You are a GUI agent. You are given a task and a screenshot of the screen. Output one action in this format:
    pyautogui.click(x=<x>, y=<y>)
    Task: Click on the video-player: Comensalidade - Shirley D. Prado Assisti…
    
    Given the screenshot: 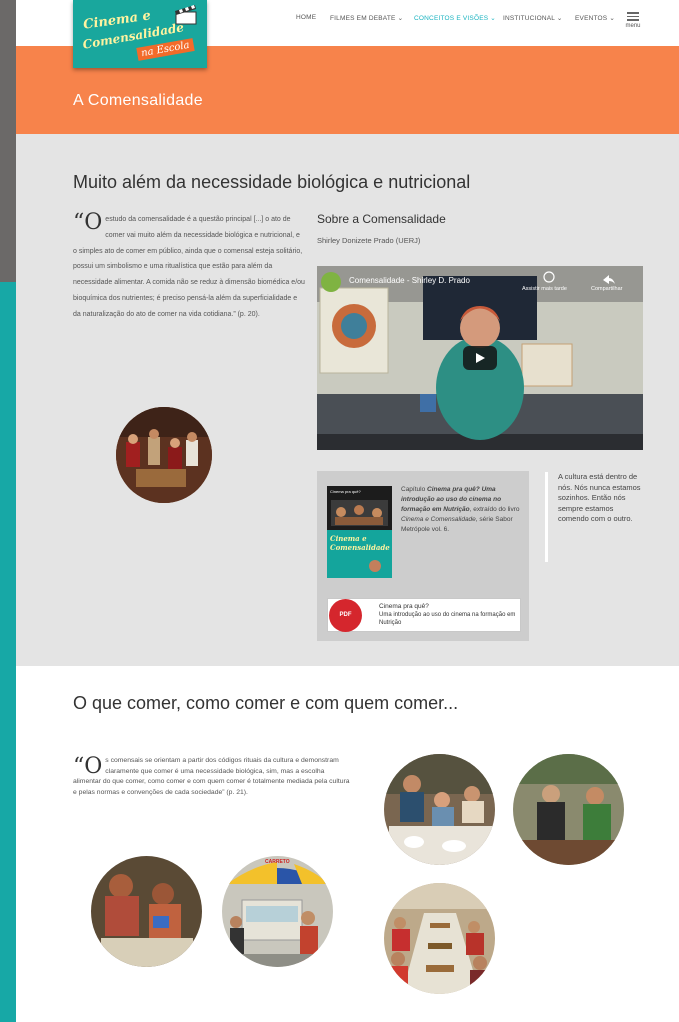 What is the action you would take?
    pyautogui.click(x=480, y=358)
    